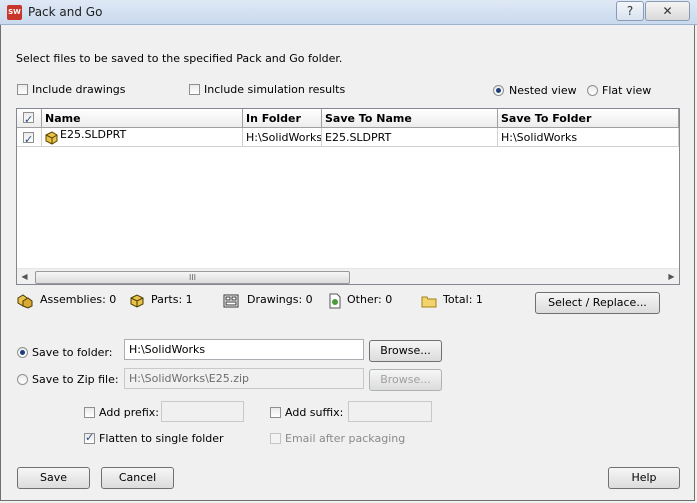 This screenshot has height=503, width=697. Describe the element at coordinates (543, 90) in the screenshot. I see `nested-view-label: Nested view` at that location.